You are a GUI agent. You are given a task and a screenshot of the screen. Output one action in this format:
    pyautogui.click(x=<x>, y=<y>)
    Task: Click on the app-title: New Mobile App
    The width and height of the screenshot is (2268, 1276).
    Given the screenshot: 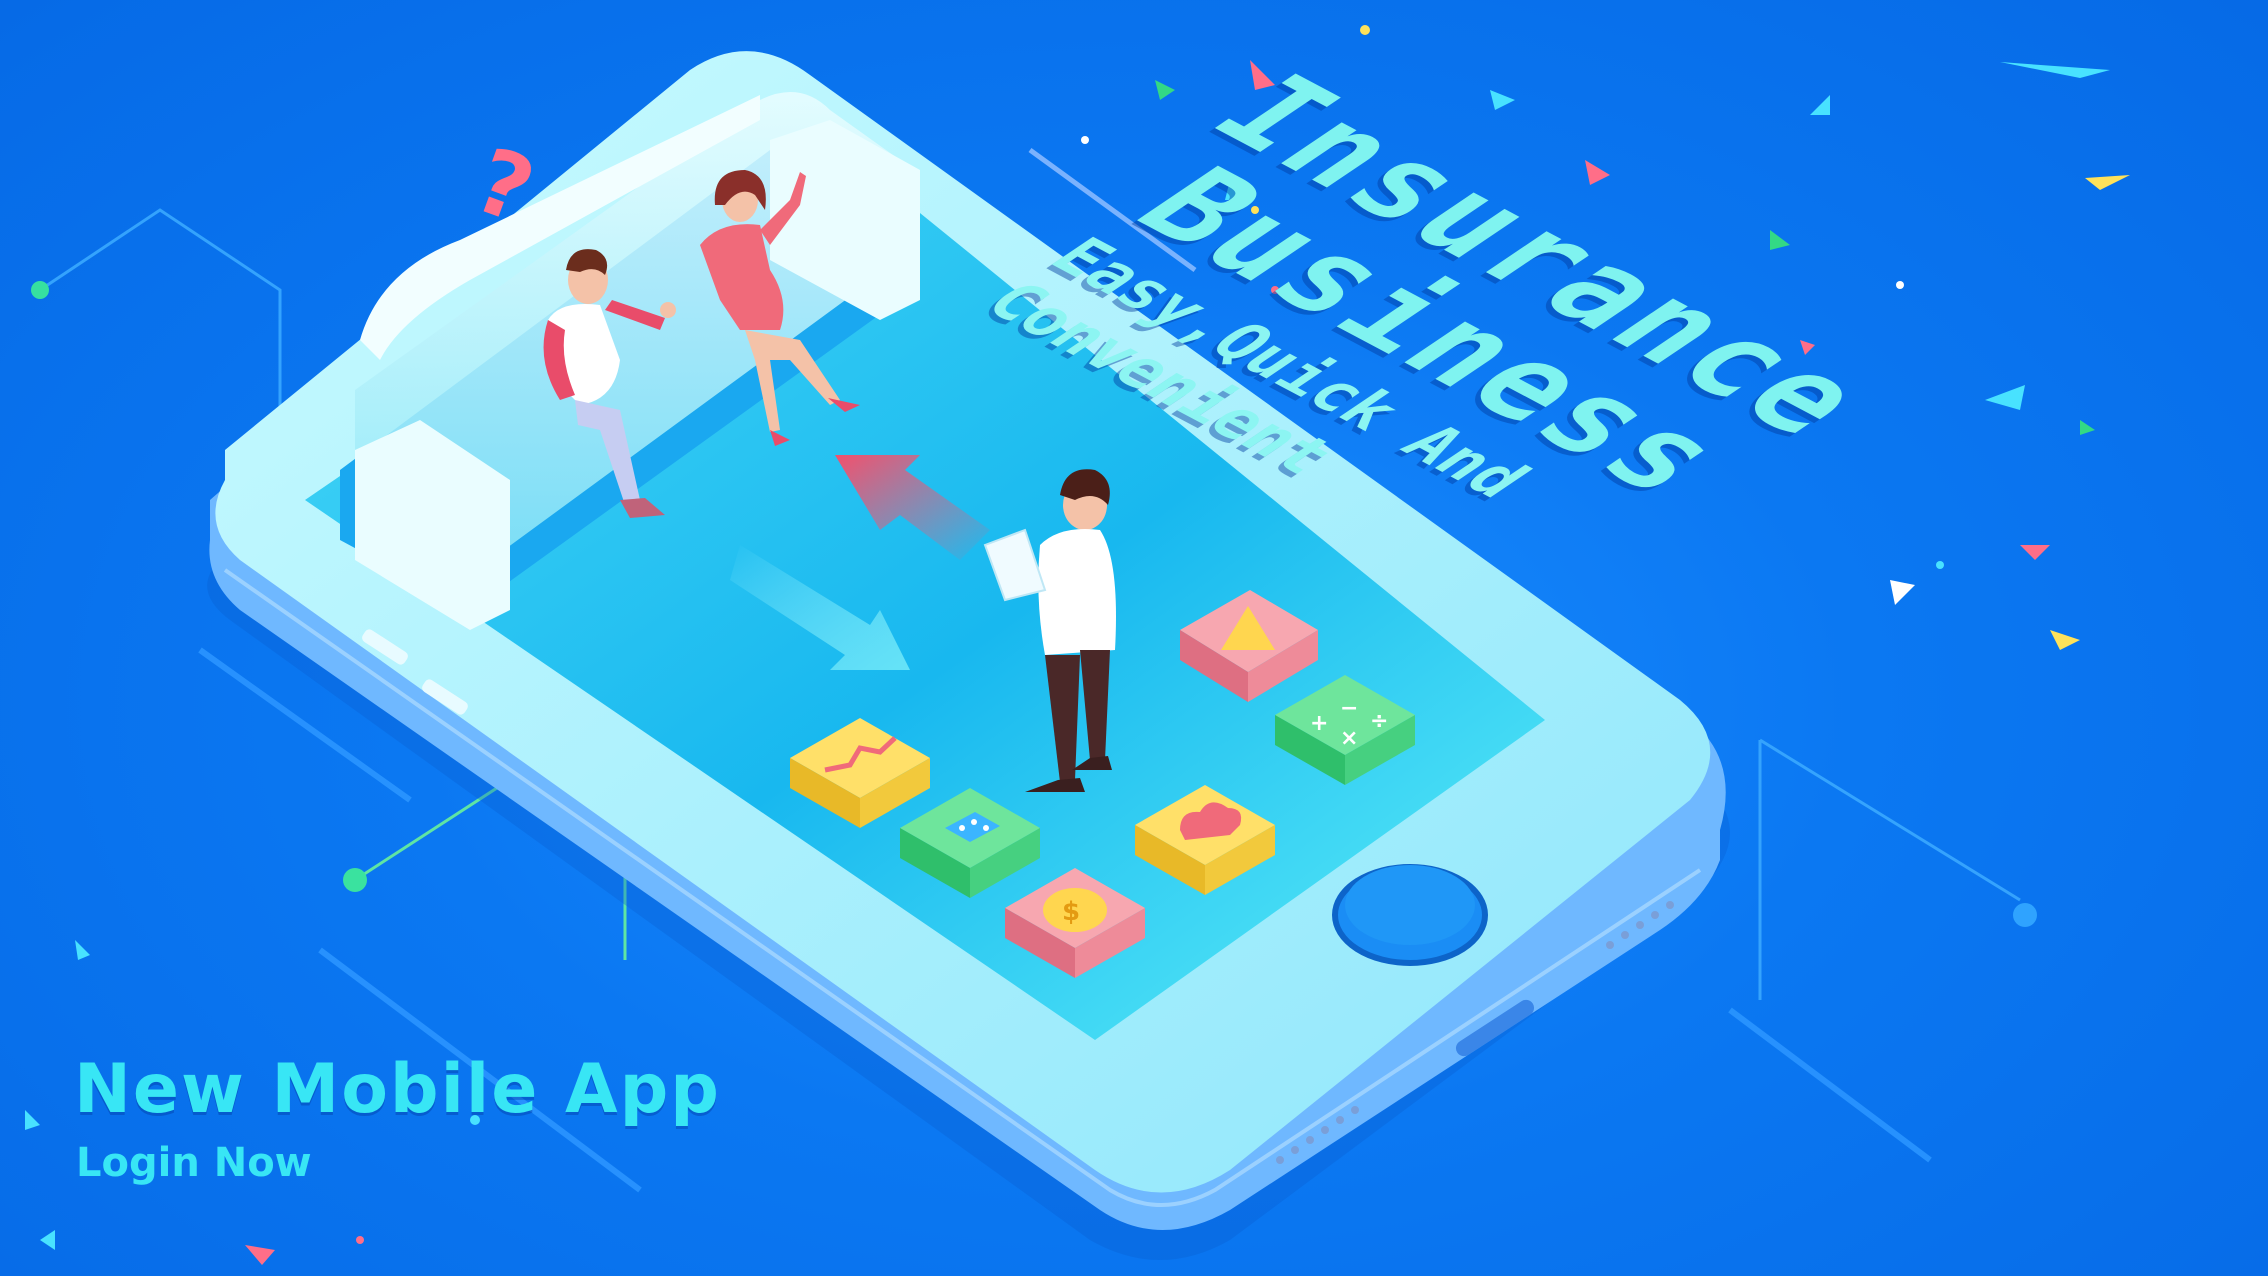 What is the action you would take?
    pyautogui.click(x=397, y=1089)
    